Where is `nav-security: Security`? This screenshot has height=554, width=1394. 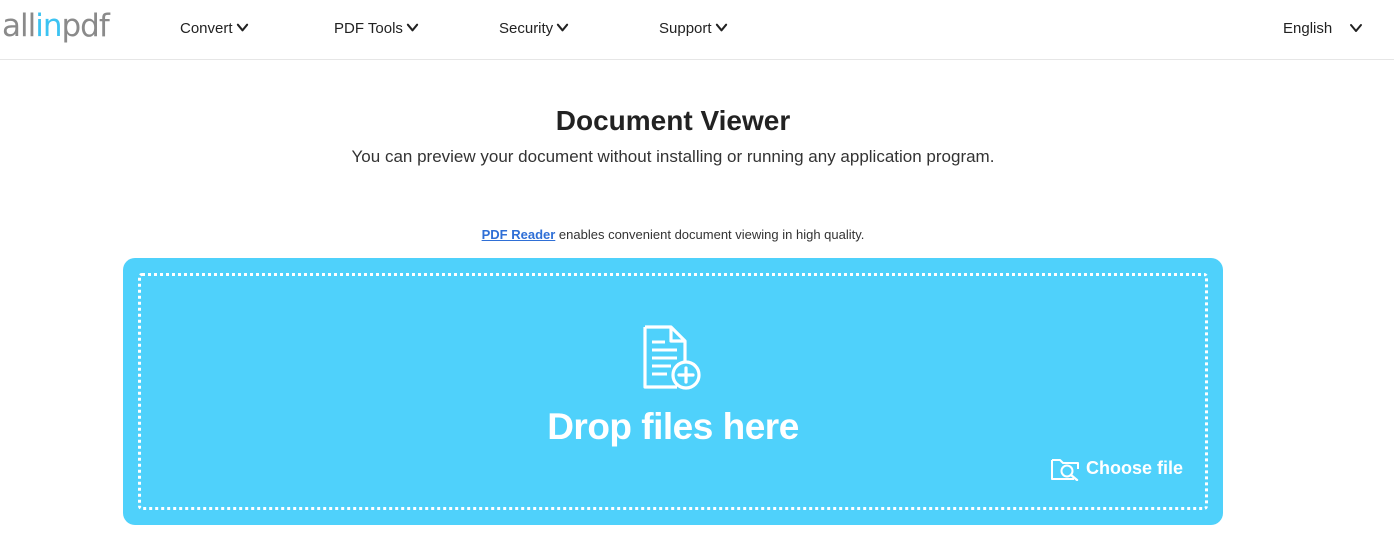
nav-security: Security is located at coordinates (534, 28).